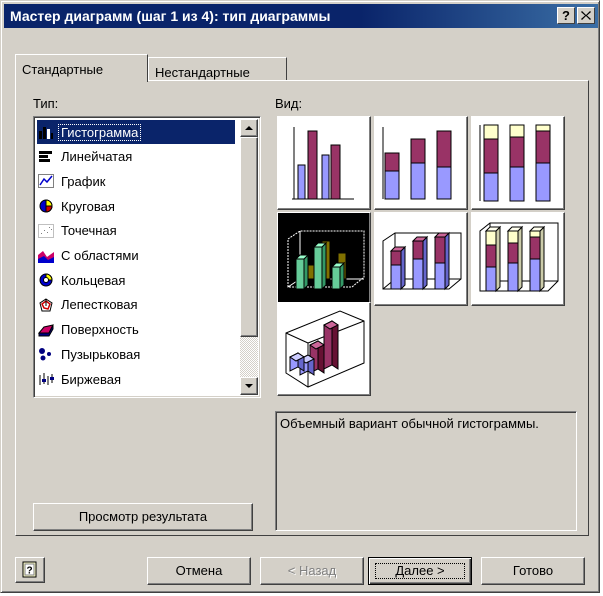  I want to click on subtype-description: Объемный вариант обычной гистограммы., so click(426, 471).